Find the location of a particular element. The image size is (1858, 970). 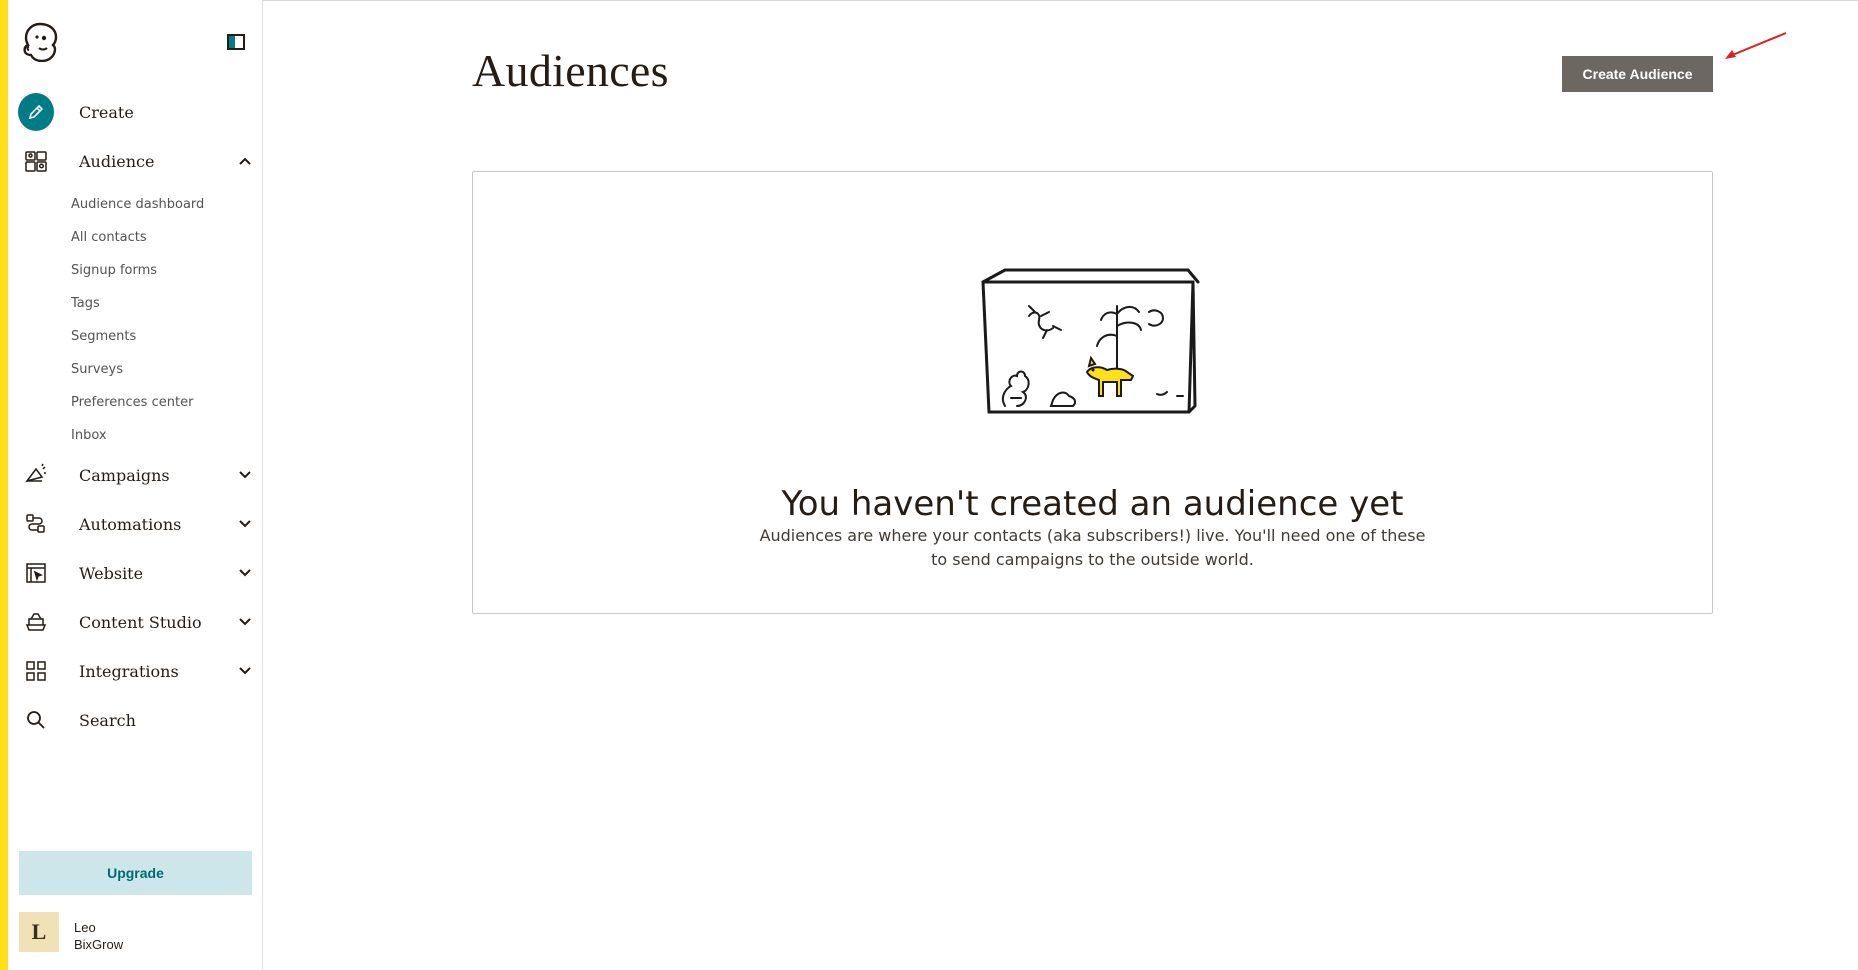

avatar: L is located at coordinates (39, 932).